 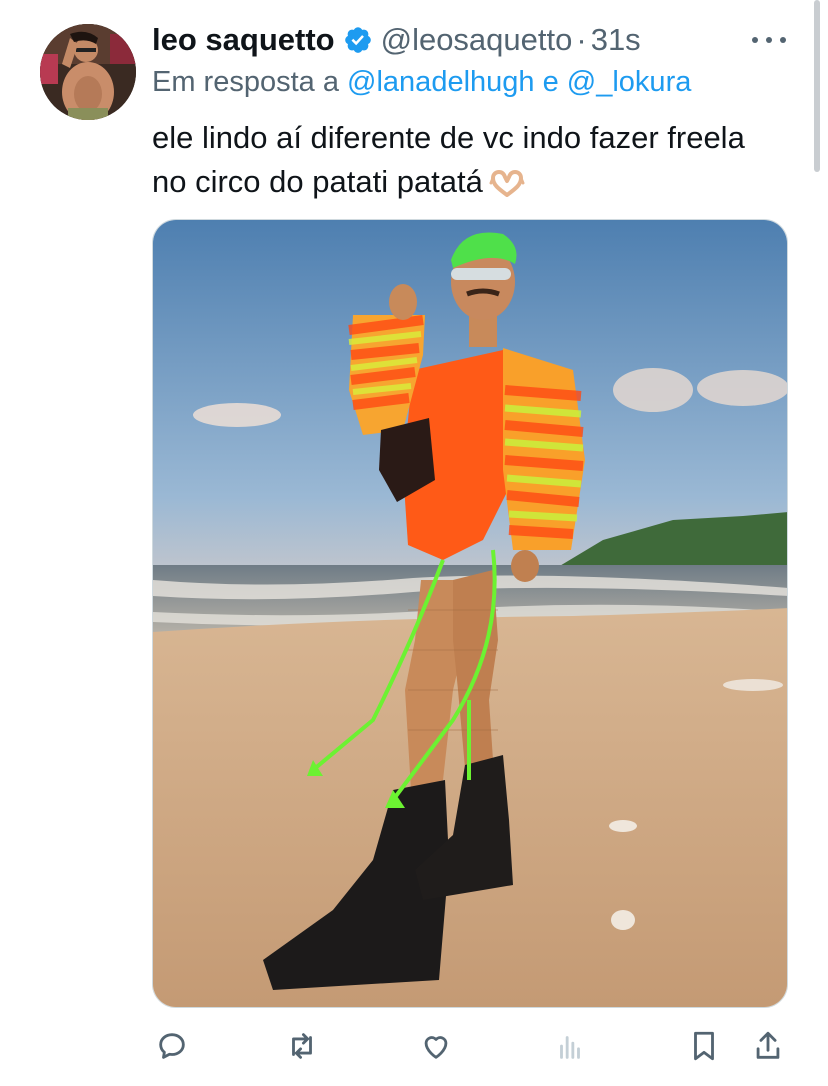 What do you see at coordinates (629, 82) in the screenshot?
I see `mention-link: @_lokura` at bounding box center [629, 82].